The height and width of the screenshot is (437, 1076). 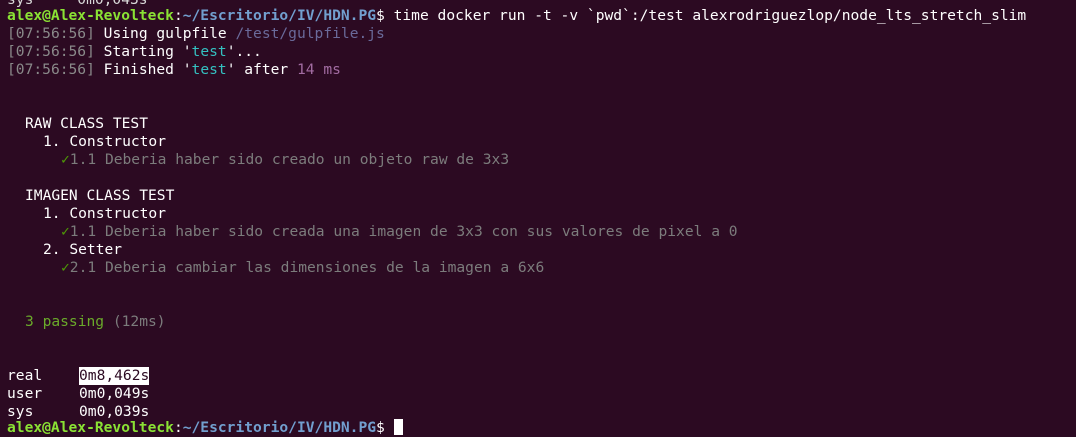 What do you see at coordinates (65, 321) in the screenshot?
I see `passing-count: 3 passing` at bounding box center [65, 321].